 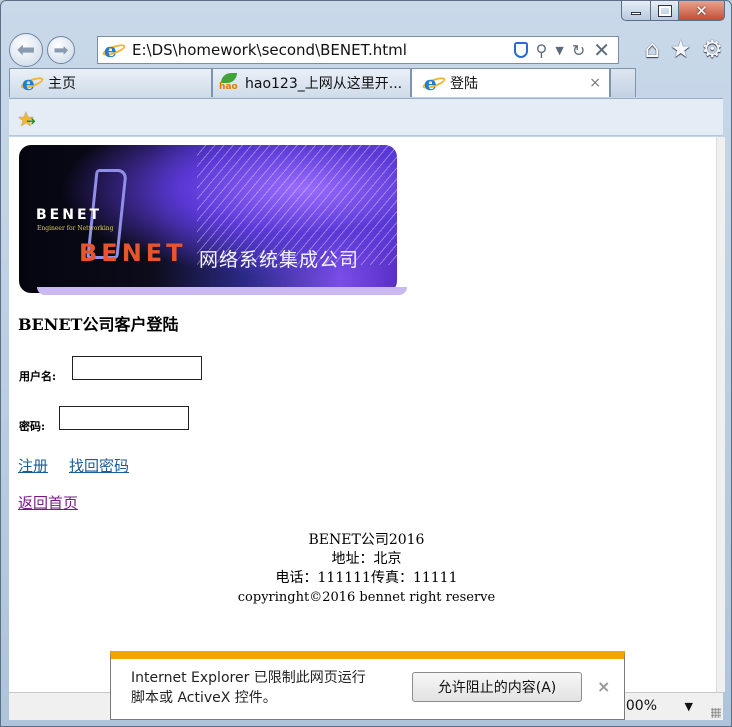 What do you see at coordinates (636, 13) in the screenshot?
I see `minimize-icon` at bounding box center [636, 13].